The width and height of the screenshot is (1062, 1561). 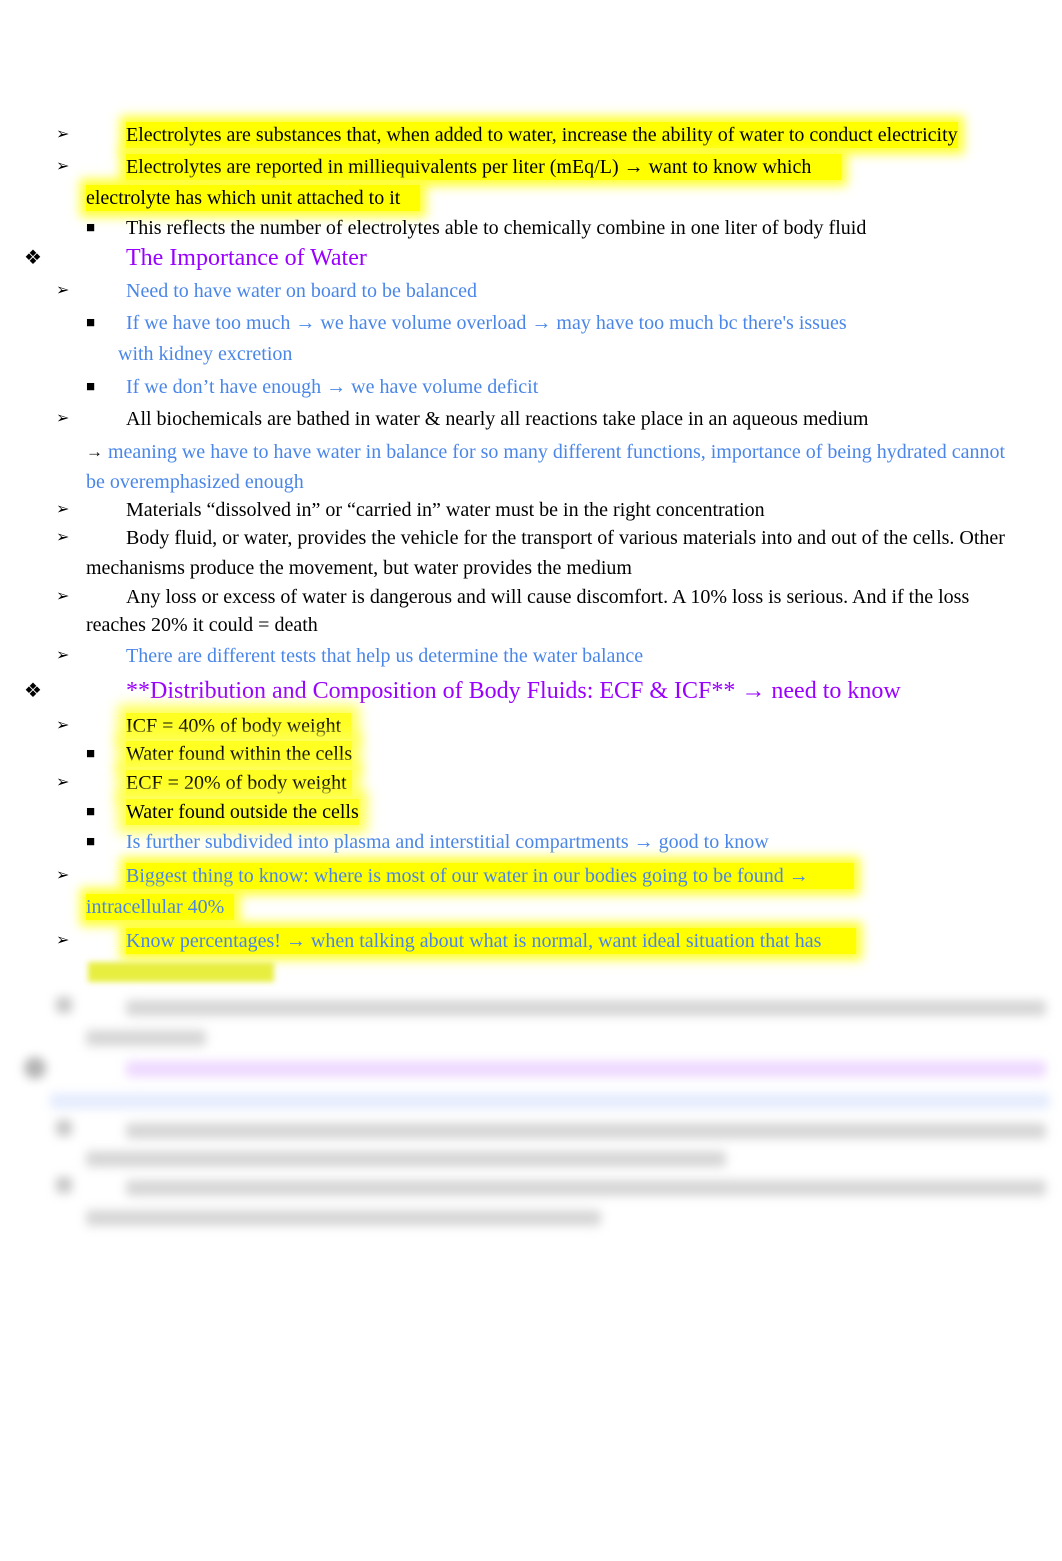 I want to click on text-line: intracellular 40%, so click(x=160, y=907).